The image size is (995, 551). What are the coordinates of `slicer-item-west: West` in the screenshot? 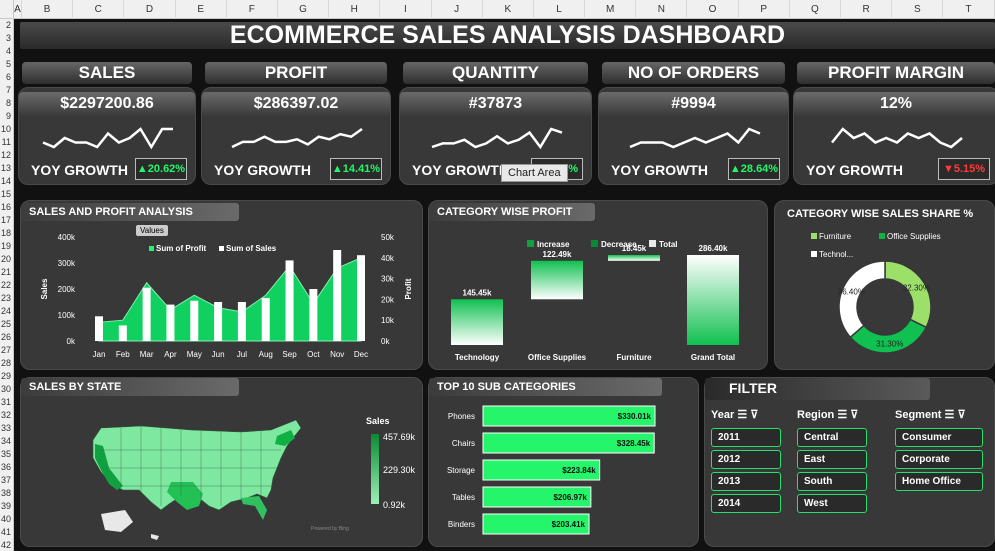 It's located at (832, 503).